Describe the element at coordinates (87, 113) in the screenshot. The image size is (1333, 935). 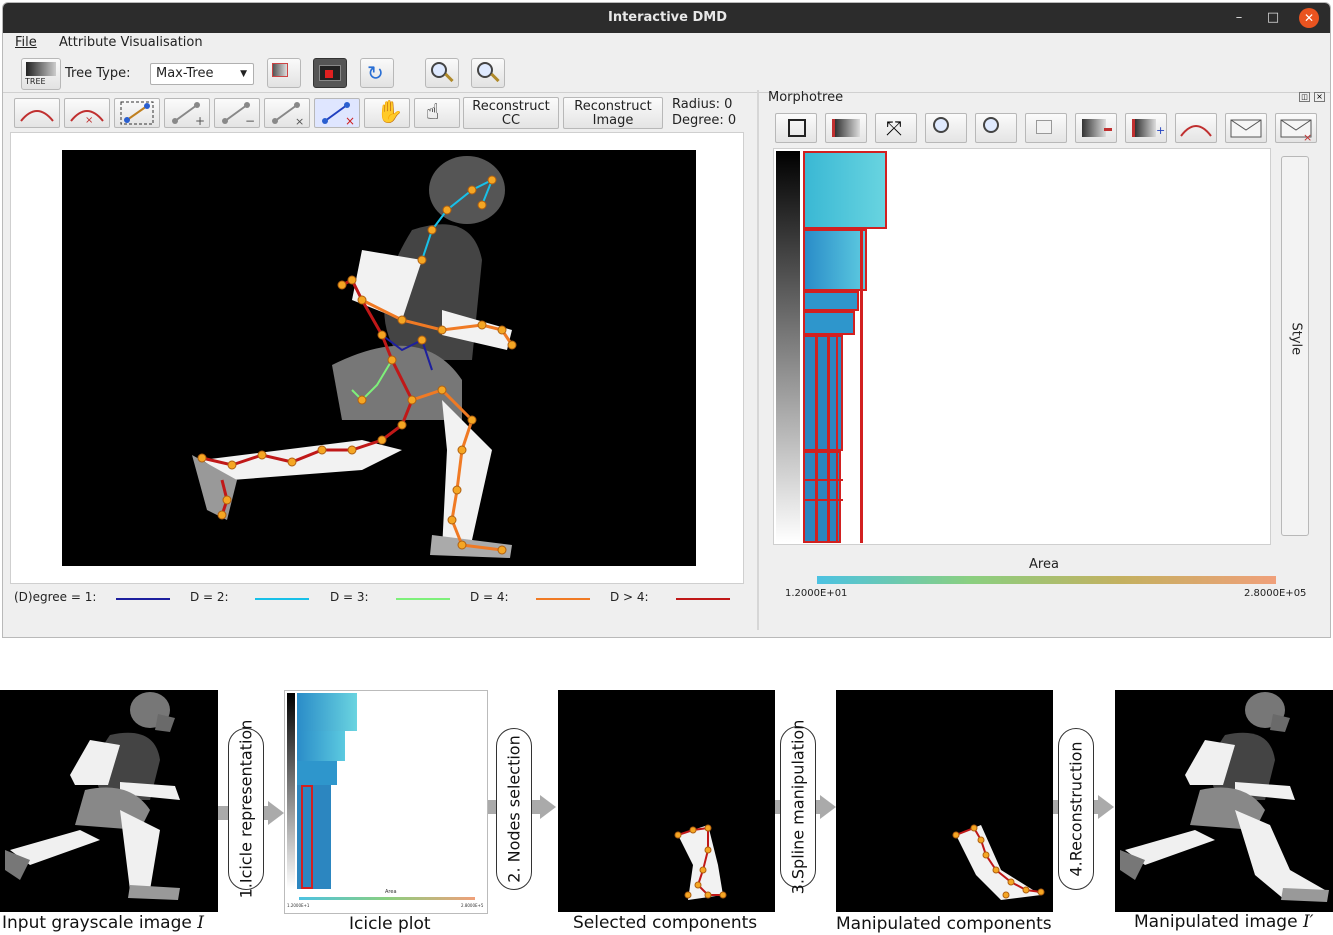
I see `delete-curve-button: ×` at that location.